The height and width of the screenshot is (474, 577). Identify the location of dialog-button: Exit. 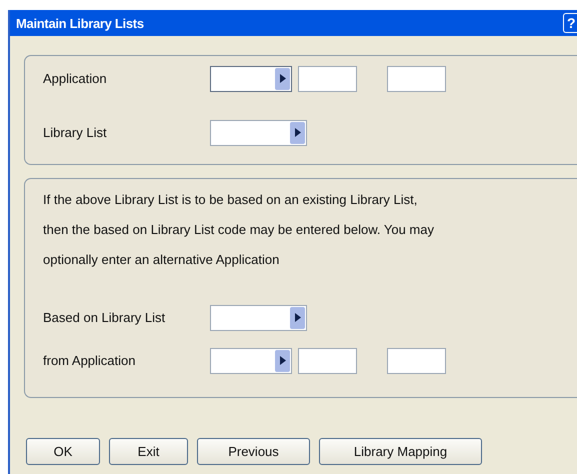
(148, 451).